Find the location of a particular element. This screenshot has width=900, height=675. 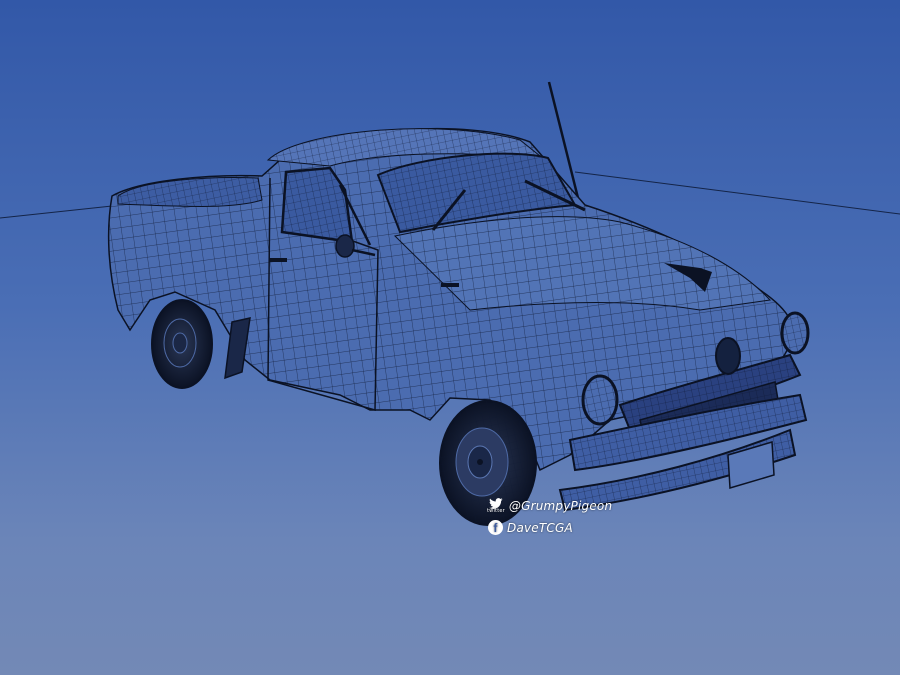

twitter-bird-icon: twitter is located at coordinates (496, 506).